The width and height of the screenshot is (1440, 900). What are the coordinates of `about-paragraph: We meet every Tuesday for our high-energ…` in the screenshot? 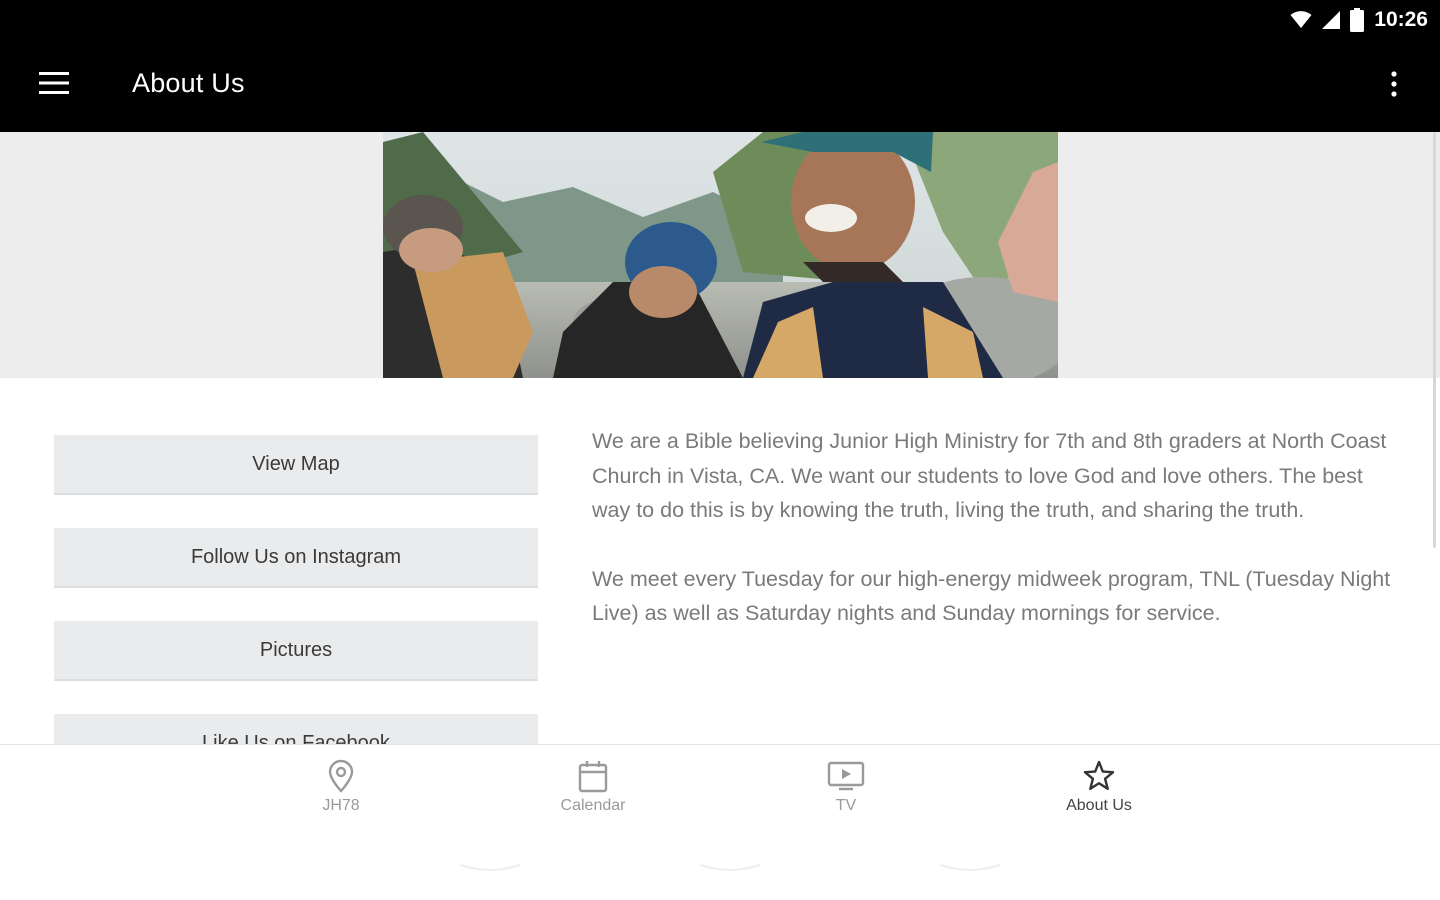 It's located at (991, 596).